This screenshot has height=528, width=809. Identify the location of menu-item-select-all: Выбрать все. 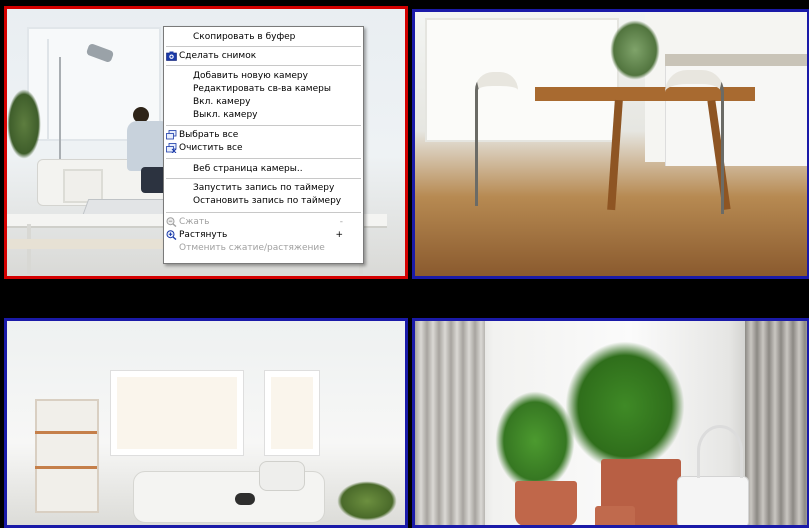
(263, 135).